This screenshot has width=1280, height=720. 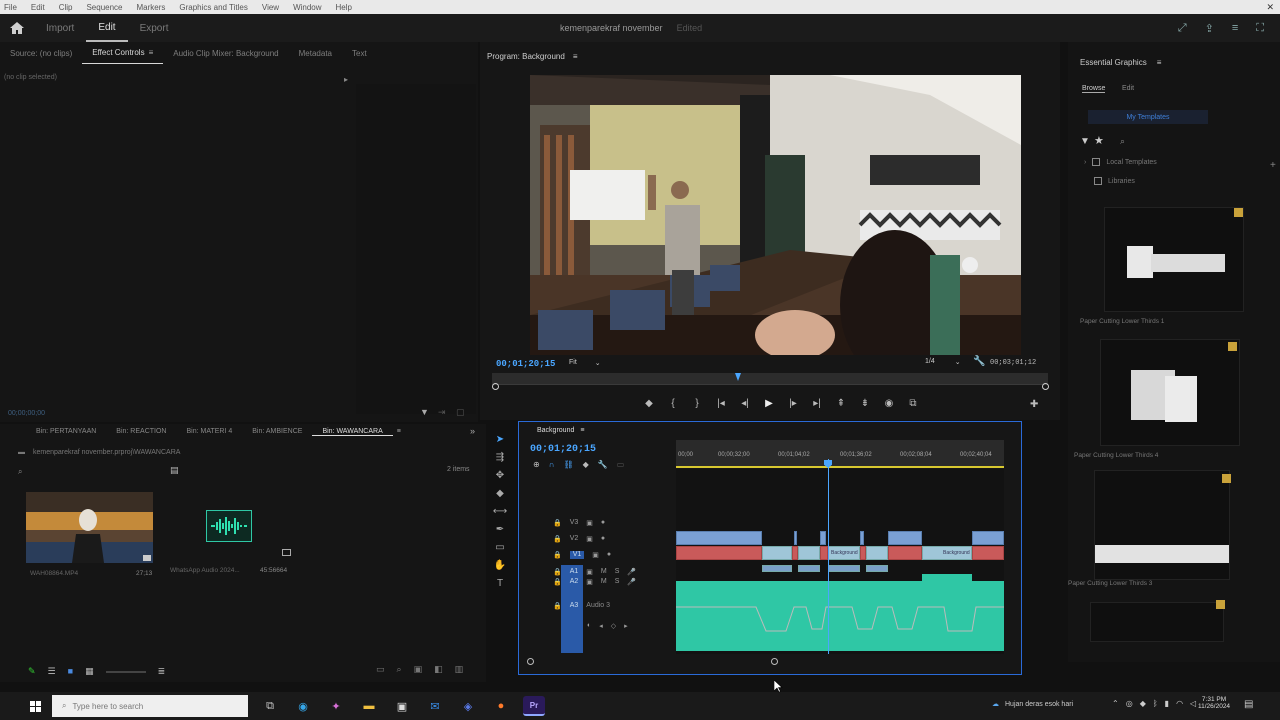 I want to click on tab-text: Text, so click(x=359, y=53).